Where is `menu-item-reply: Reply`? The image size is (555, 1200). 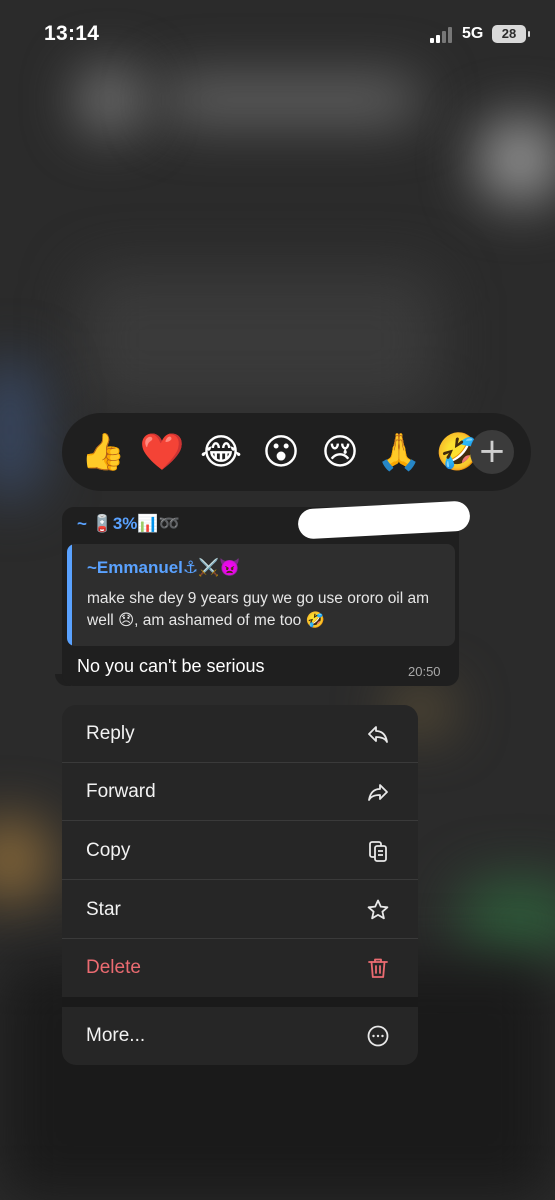
menu-item-reply: Reply is located at coordinates (240, 734).